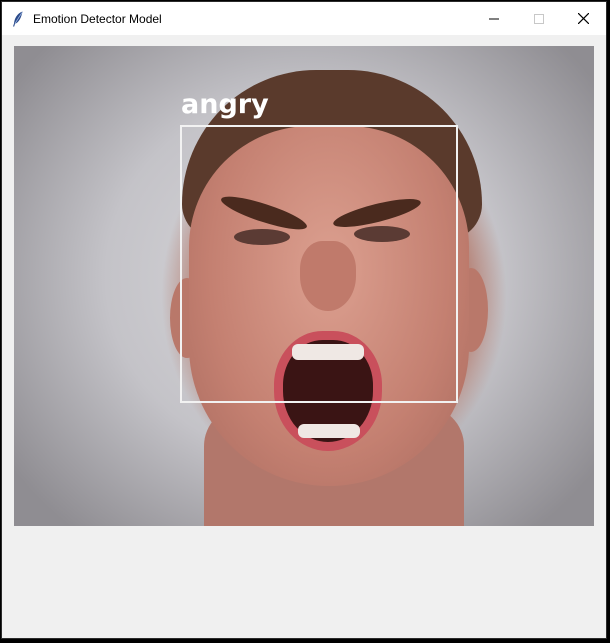 The height and width of the screenshot is (643, 610). I want to click on lower-teeth-shape, so click(329, 431).